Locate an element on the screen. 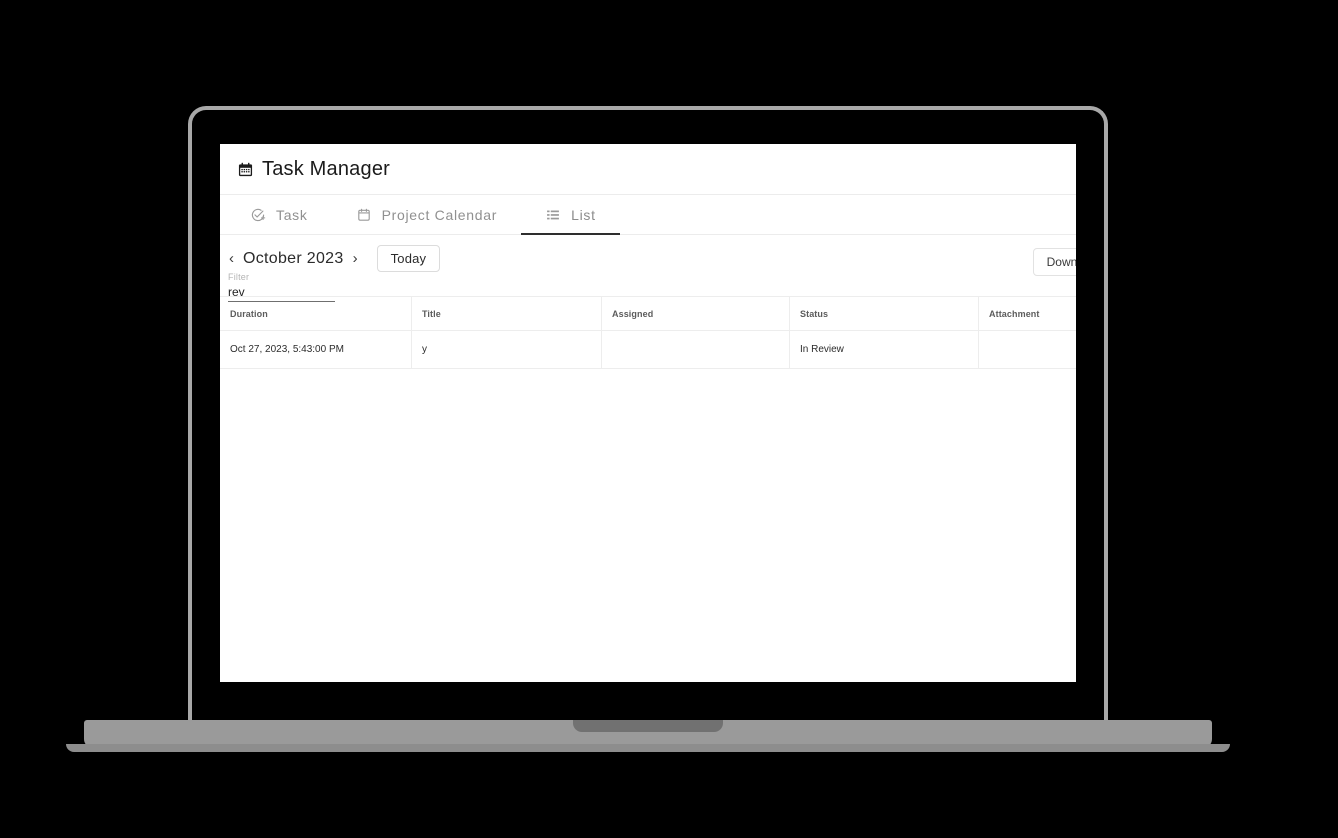 This screenshot has height=838, width=1338. app-title-group: Task Manager is located at coordinates (314, 169).